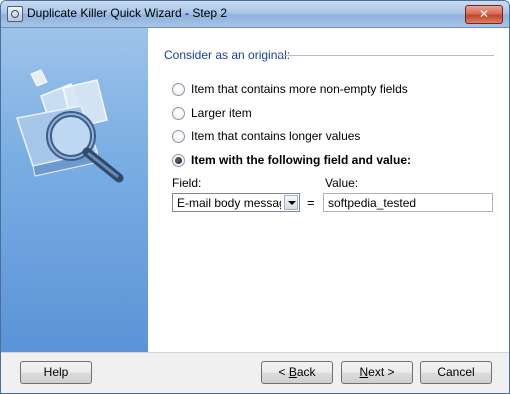  What do you see at coordinates (276, 136) in the screenshot?
I see `option-label: Item that contains longer values` at bounding box center [276, 136].